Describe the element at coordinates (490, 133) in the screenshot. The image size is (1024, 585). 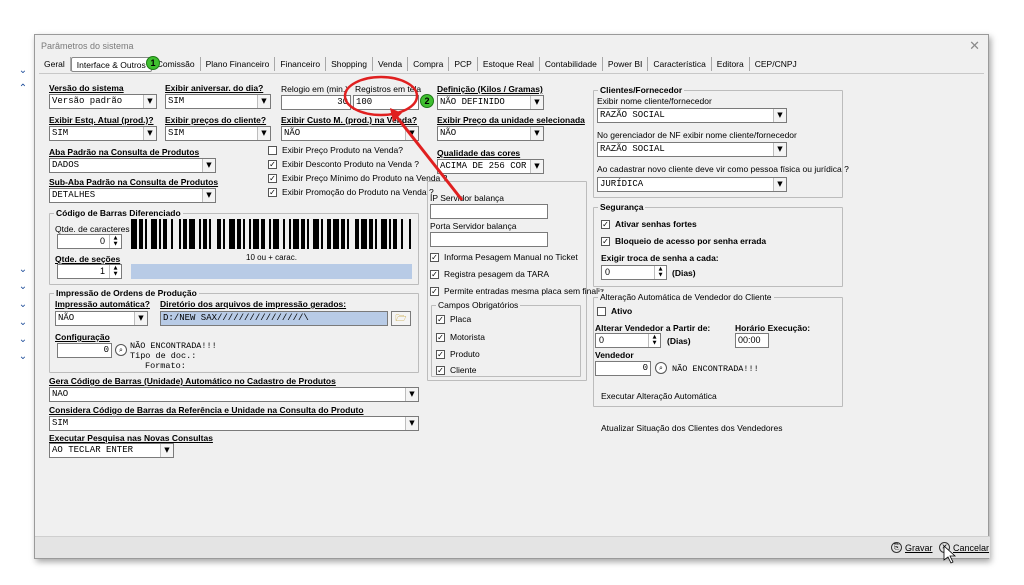
I see `preco-unidade-combo: NÃO ▼` at that location.